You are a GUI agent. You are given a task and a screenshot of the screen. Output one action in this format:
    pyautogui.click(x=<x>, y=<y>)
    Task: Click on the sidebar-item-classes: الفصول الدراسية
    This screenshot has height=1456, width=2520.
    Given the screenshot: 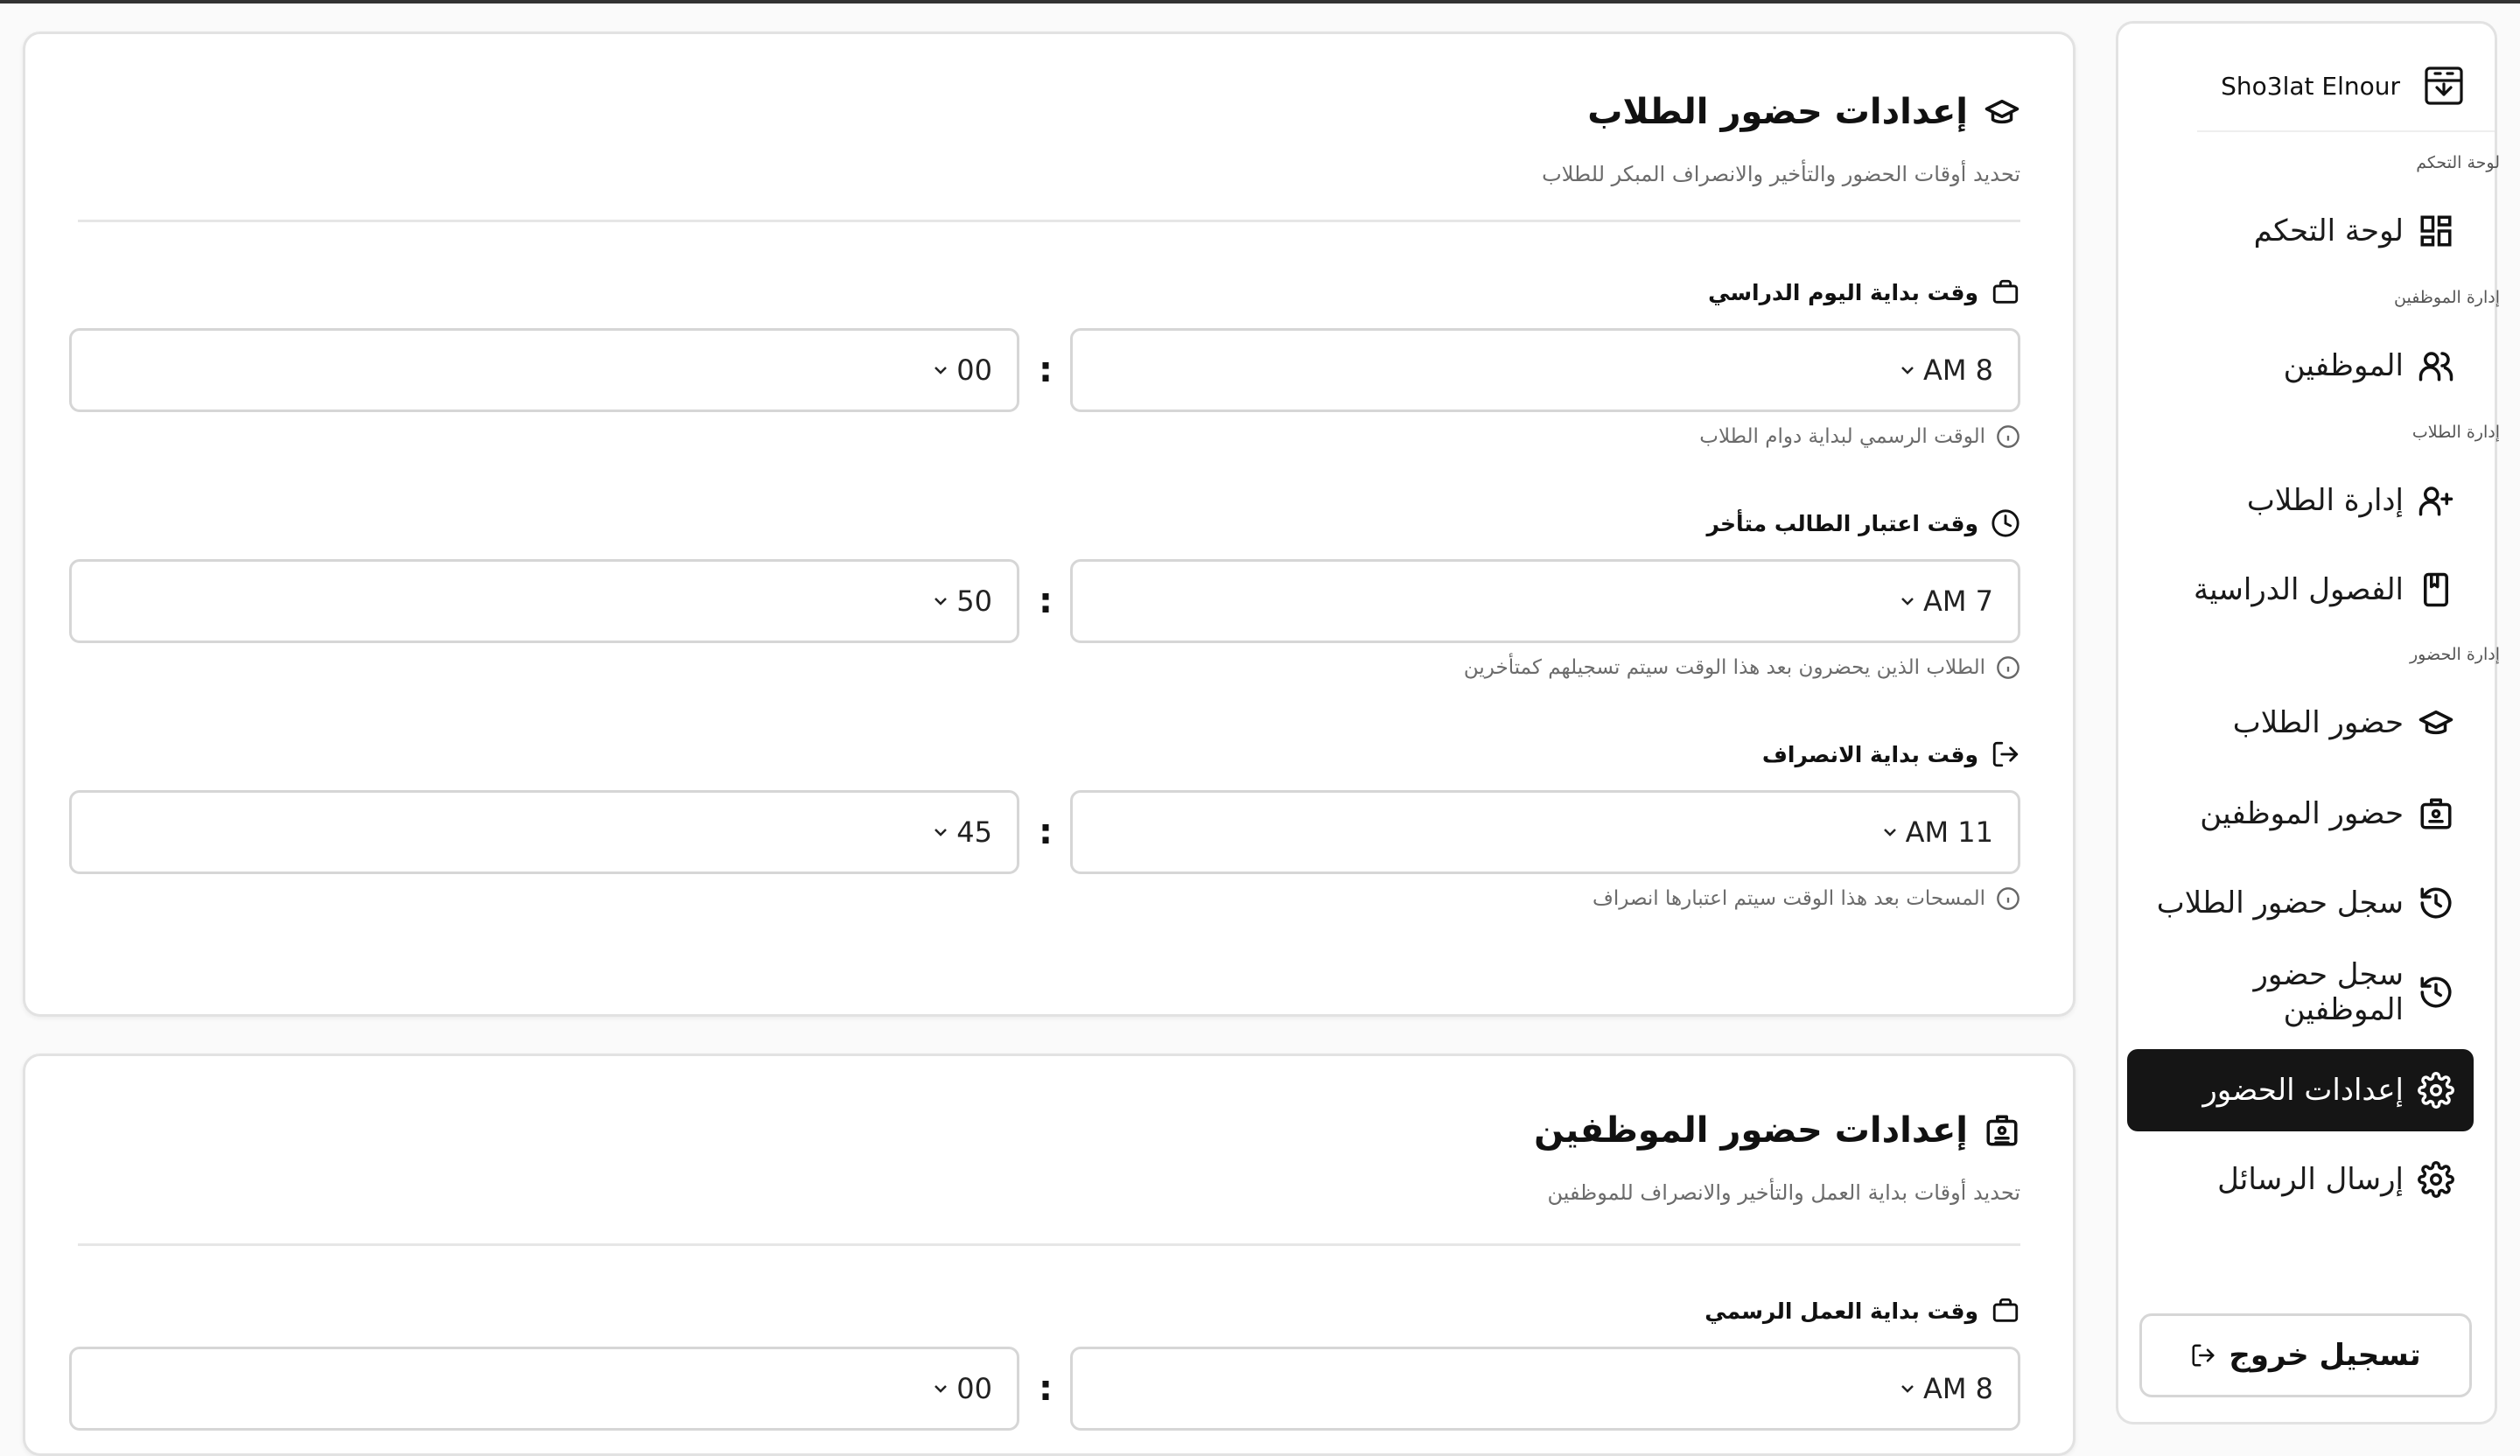 What is the action you would take?
    pyautogui.click(x=2300, y=590)
    